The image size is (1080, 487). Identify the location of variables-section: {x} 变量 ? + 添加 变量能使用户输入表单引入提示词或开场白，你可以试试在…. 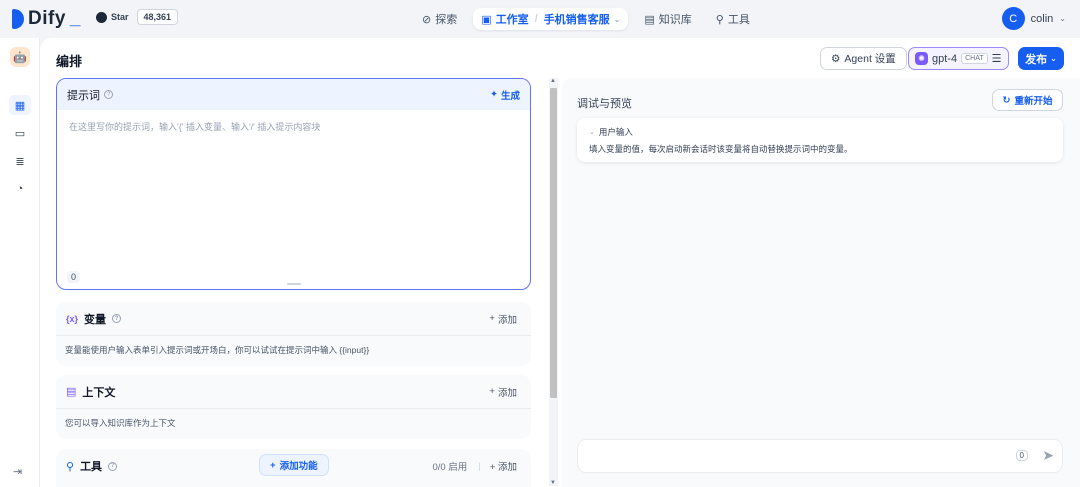
(293, 334).